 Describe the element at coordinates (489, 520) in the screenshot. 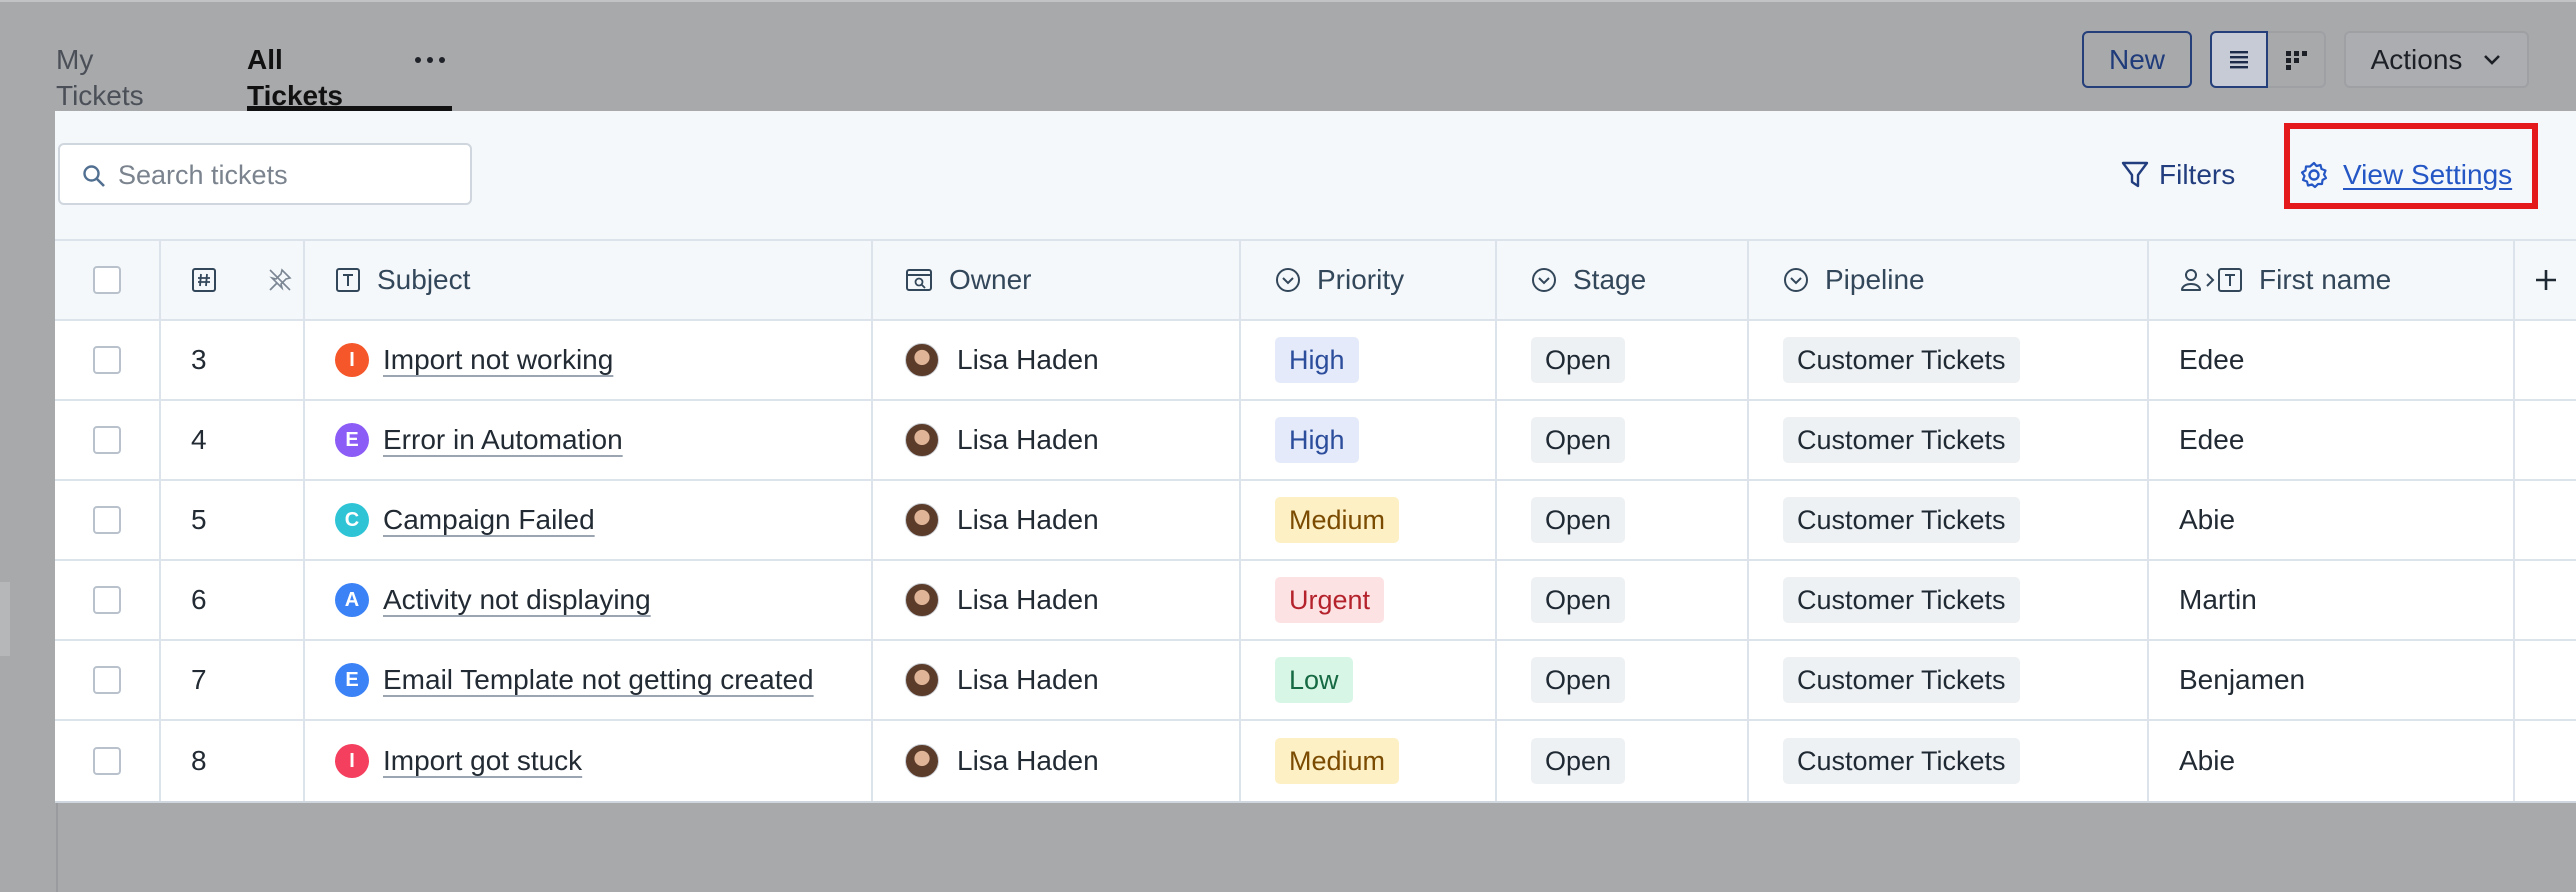

I see `ticket-subject-link: Campaign Failed` at that location.